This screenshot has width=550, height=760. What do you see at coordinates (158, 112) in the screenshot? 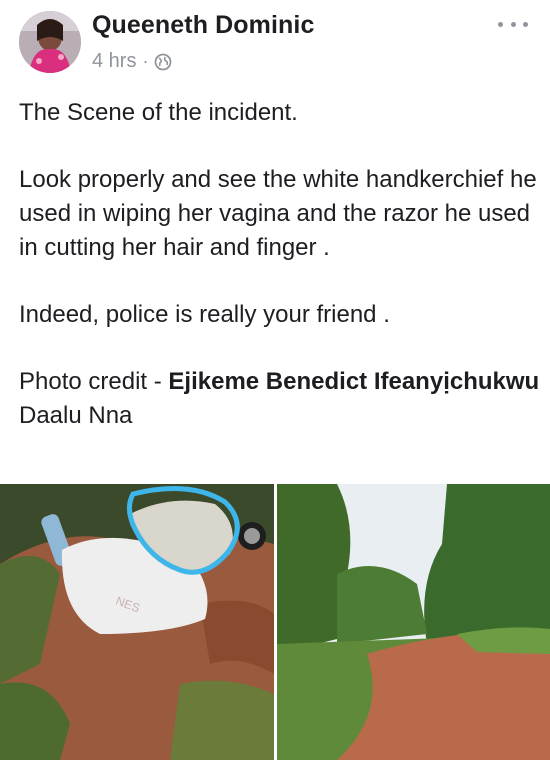
I see `post-line-1: The Scene of the incident.` at bounding box center [158, 112].